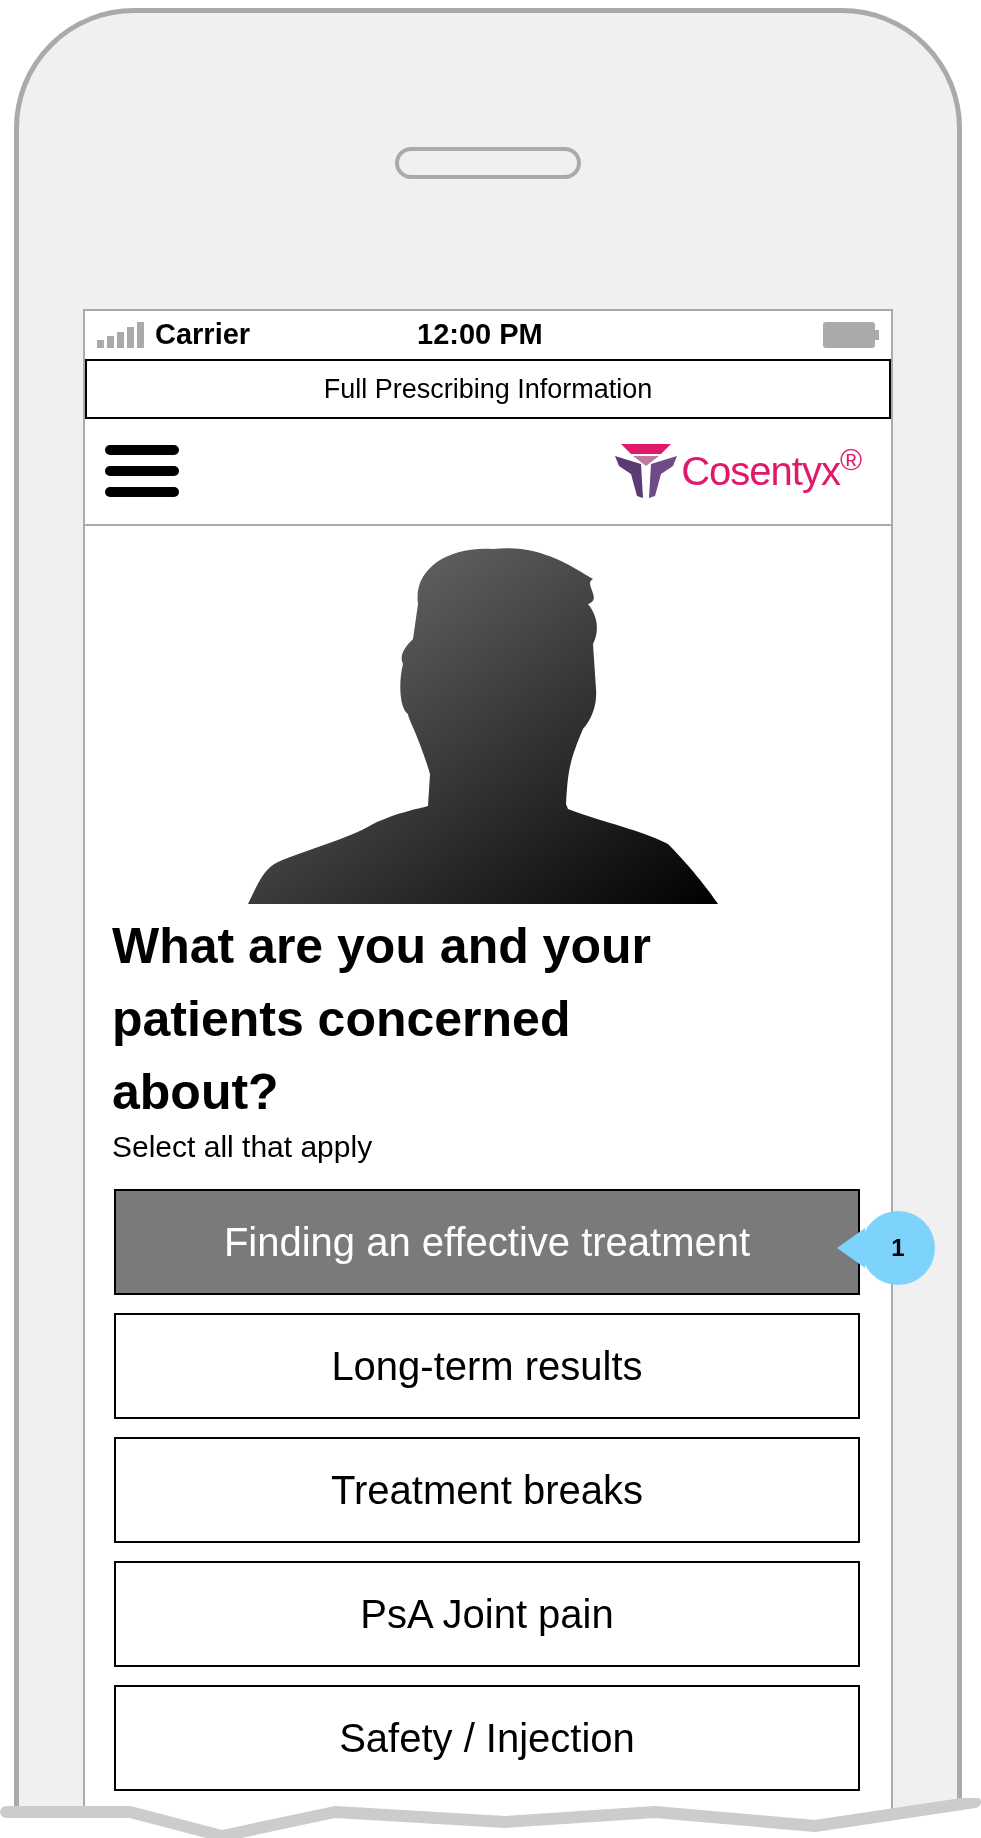 The image size is (981, 1838). What do you see at coordinates (487, 1737) in the screenshot?
I see `option-button: Safety / Injection` at bounding box center [487, 1737].